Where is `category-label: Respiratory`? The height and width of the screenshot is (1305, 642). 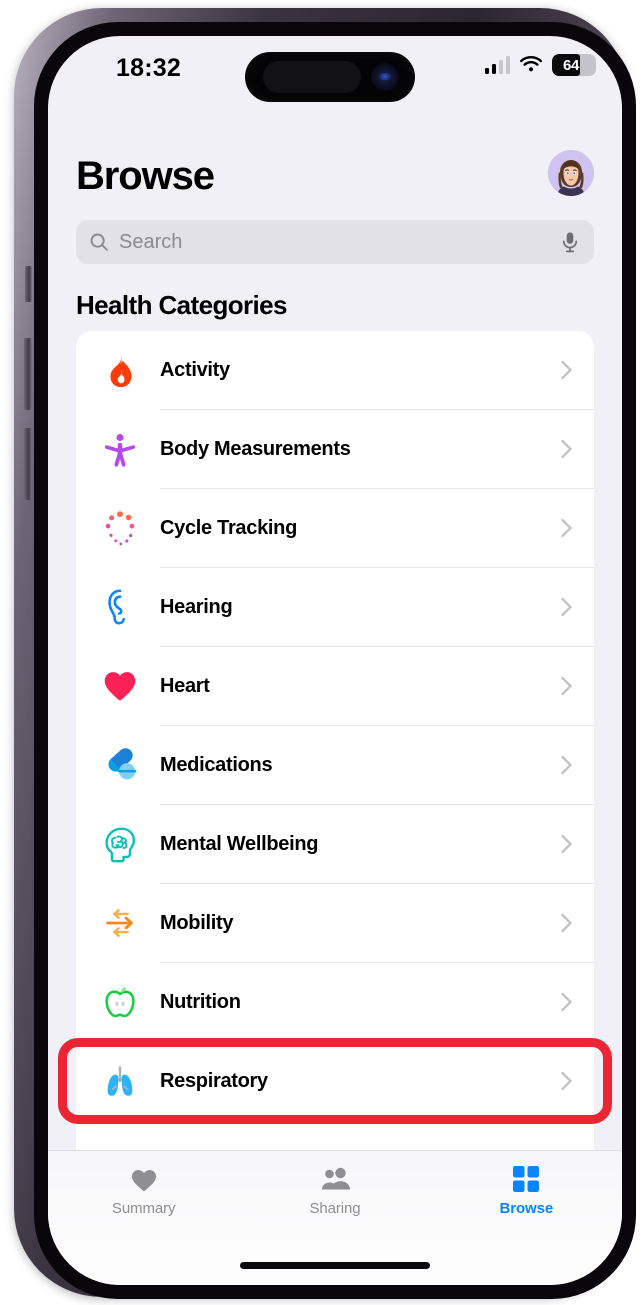
category-label: Respiratory is located at coordinates (214, 1080).